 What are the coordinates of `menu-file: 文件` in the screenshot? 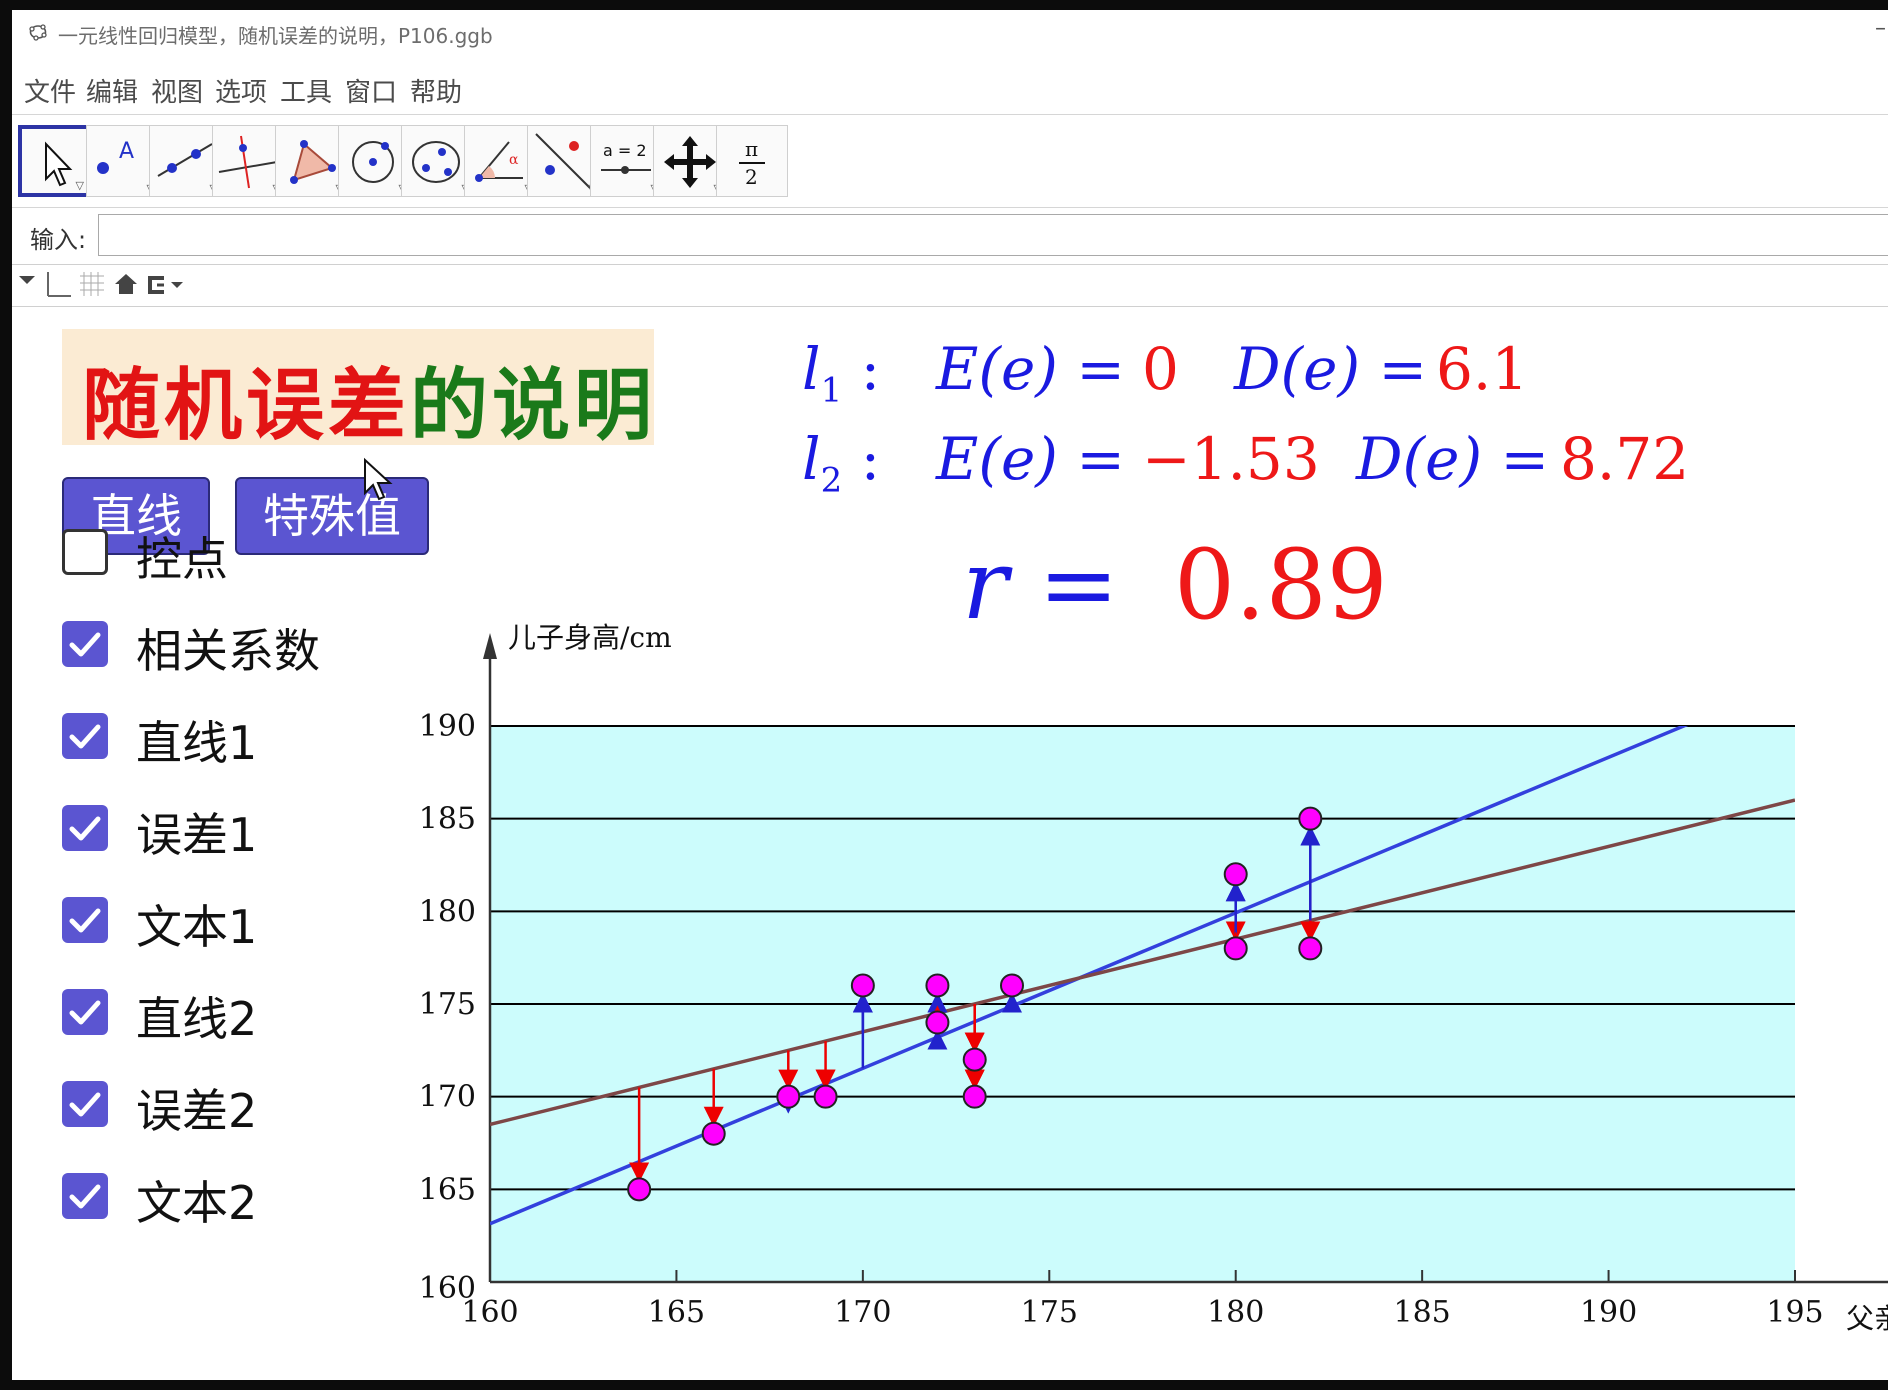 It's located at (50, 90).